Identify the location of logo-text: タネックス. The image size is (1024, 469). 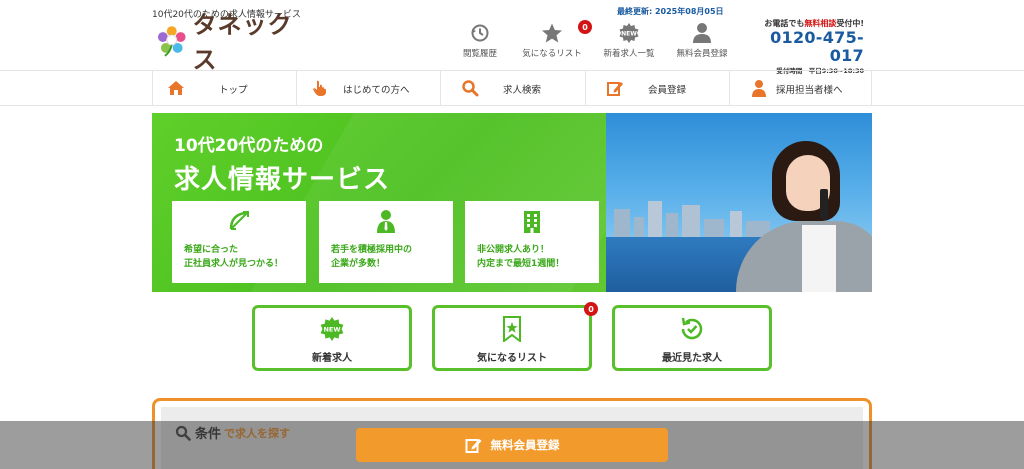
(242, 42).